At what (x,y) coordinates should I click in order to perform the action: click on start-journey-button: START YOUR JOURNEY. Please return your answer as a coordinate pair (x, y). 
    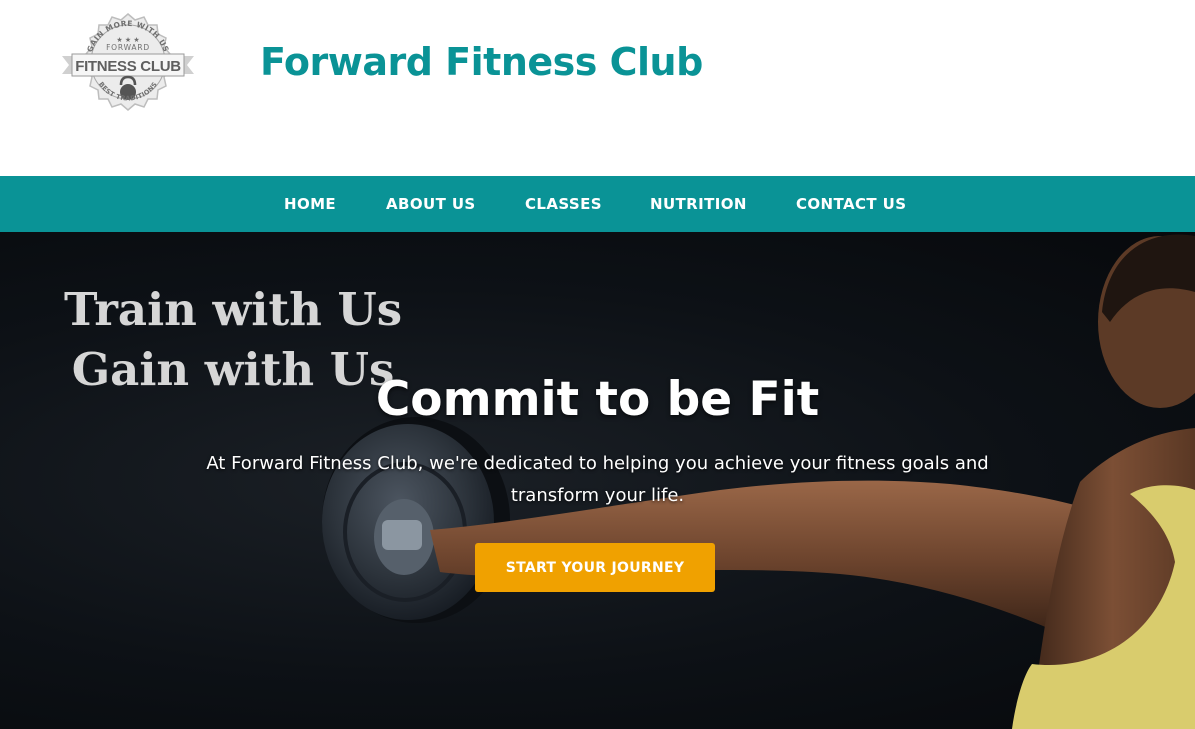
    Looking at the image, I should click on (595, 567).